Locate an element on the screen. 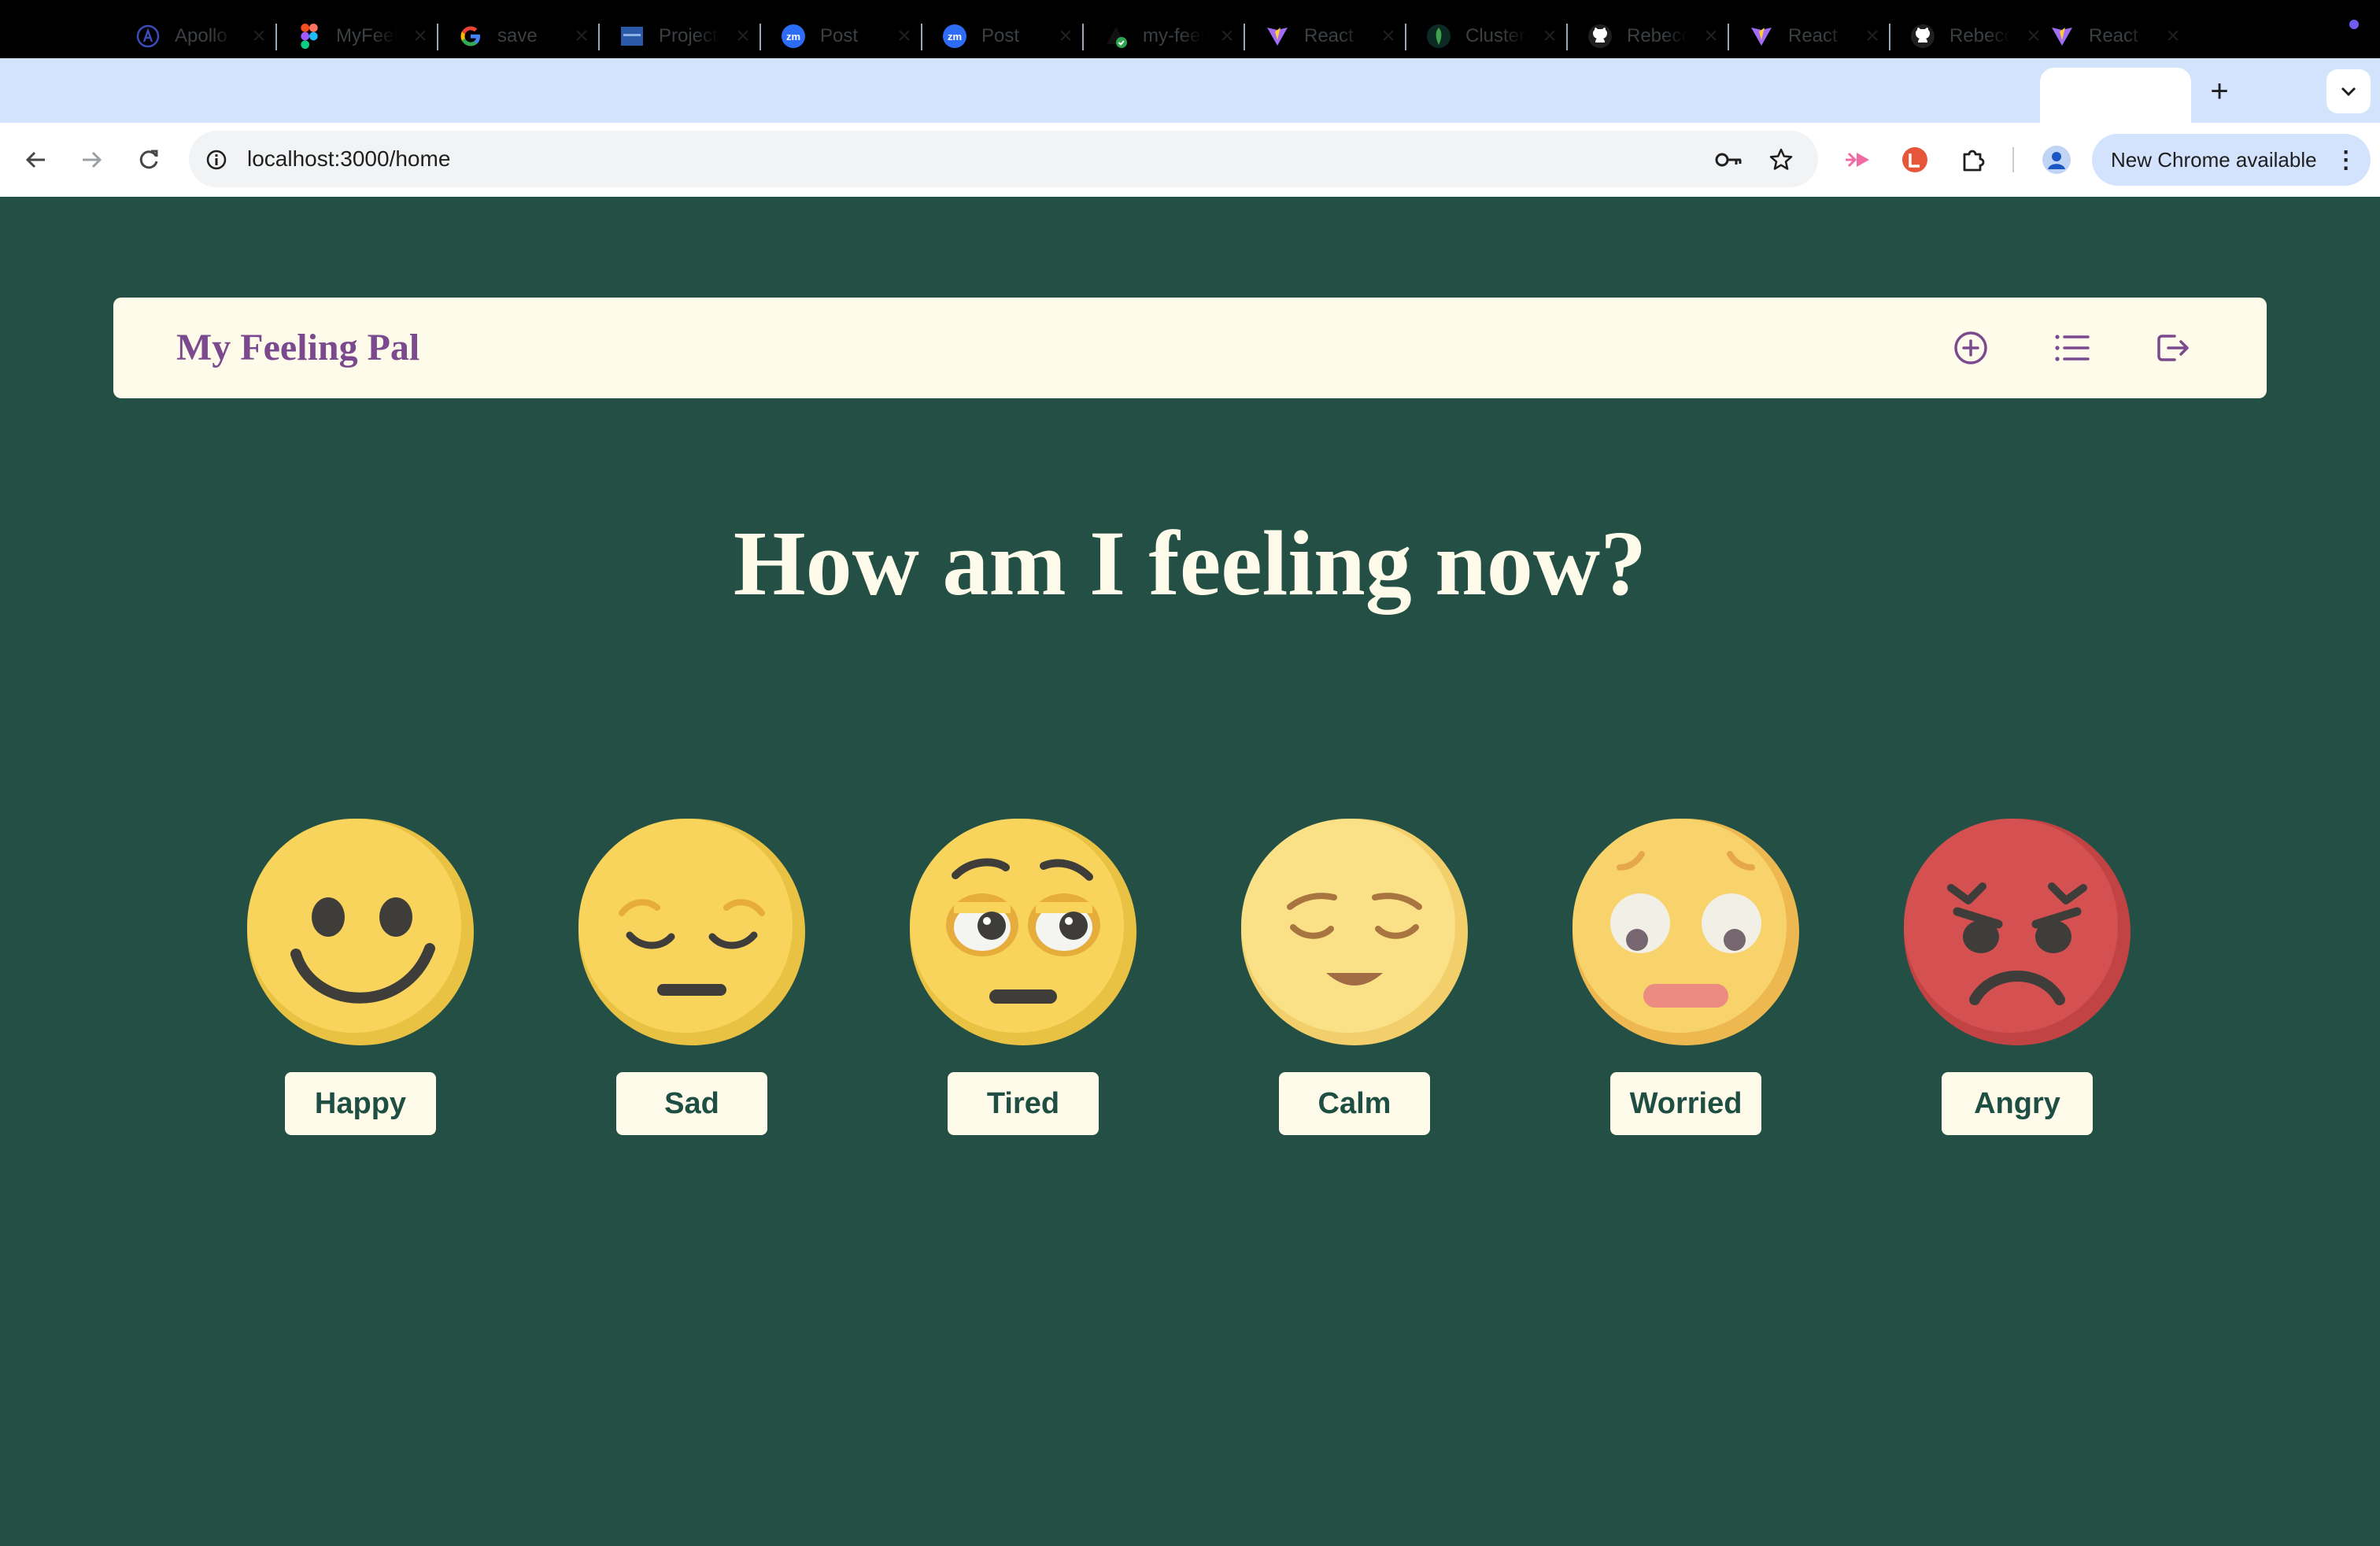 This screenshot has height=1546, width=2380. apollo-icon is located at coordinates (148, 36).